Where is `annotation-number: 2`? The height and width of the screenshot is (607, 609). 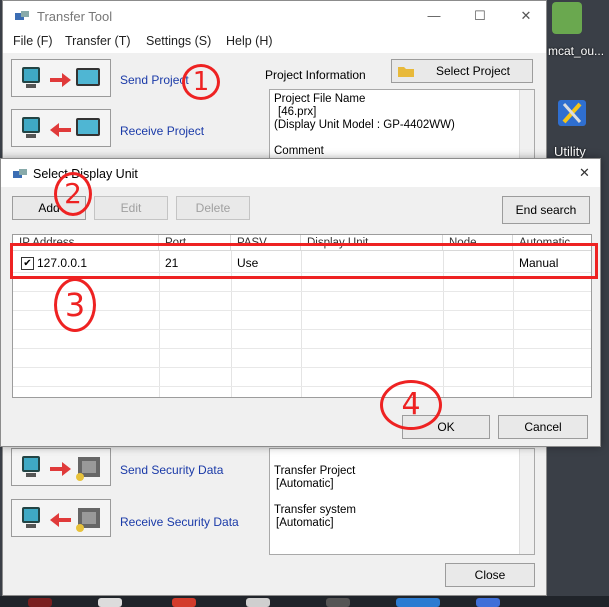
annotation-number: 2 is located at coordinates (73, 193).